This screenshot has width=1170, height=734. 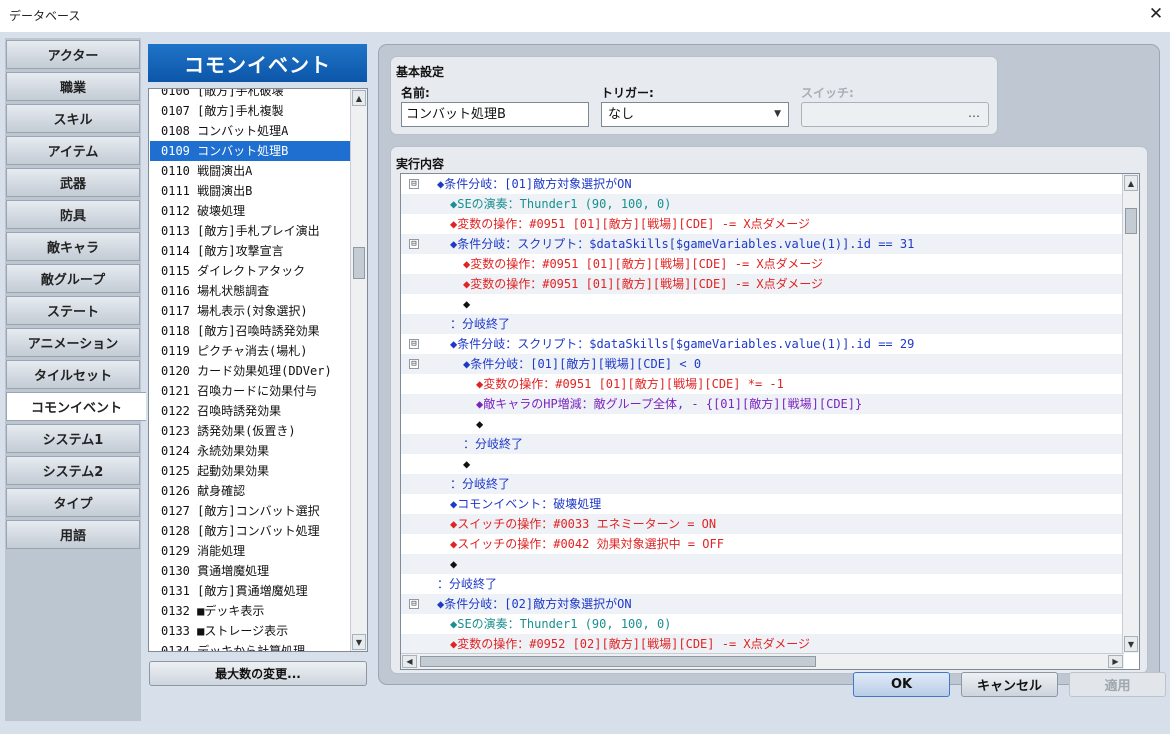 What do you see at coordinates (250, 471) in the screenshot?
I see `event-list-item: 0125 起動効果効果` at bounding box center [250, 471].